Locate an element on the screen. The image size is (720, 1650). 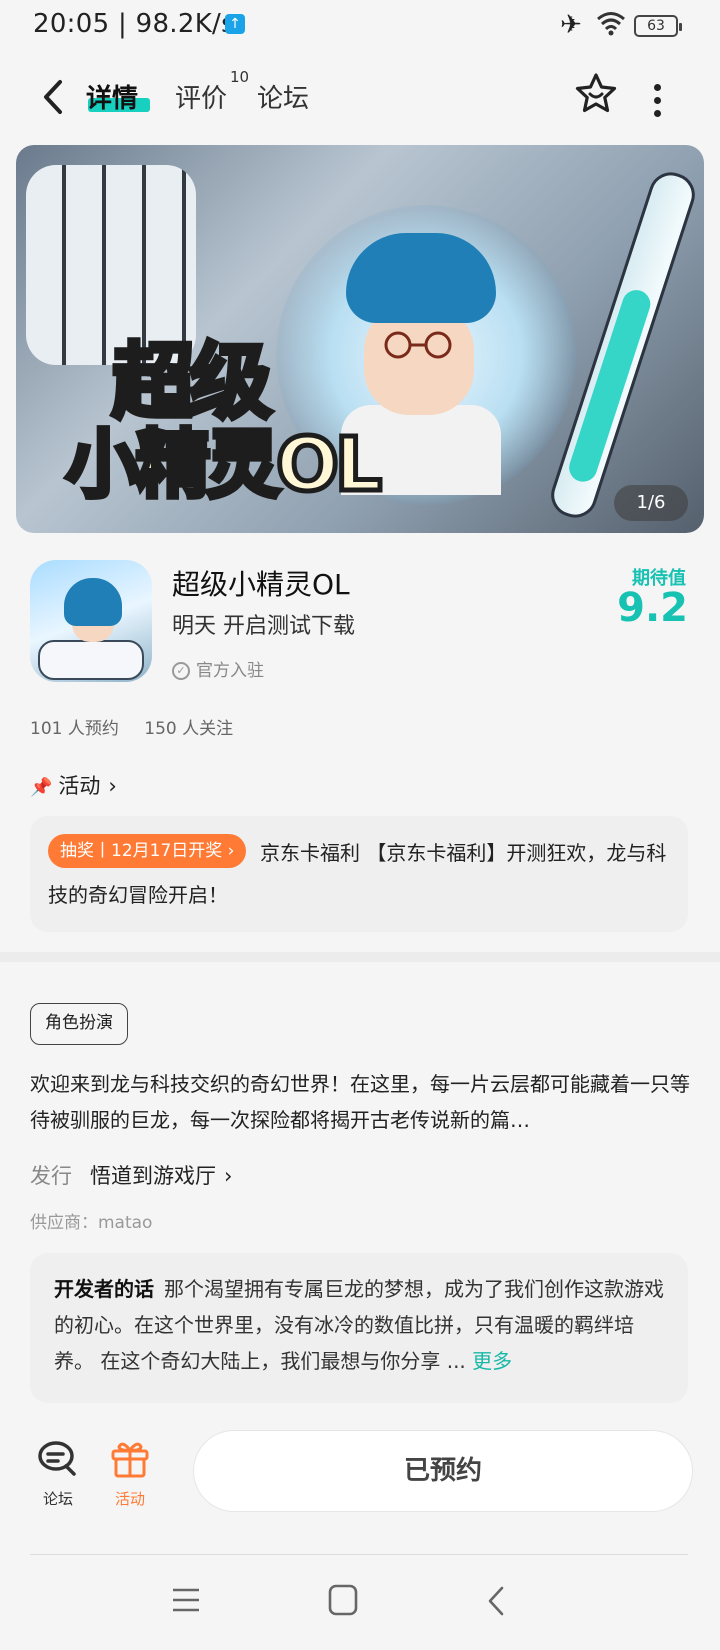
forum-button: 论坛 is located at coordinates (58, 1473).